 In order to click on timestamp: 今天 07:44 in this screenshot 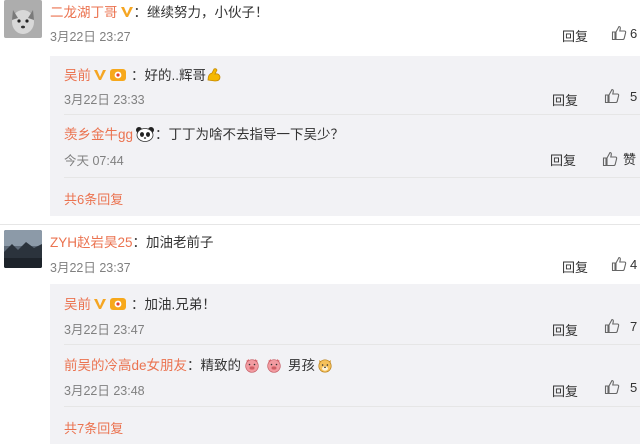, I will do `click(94, 161)`.